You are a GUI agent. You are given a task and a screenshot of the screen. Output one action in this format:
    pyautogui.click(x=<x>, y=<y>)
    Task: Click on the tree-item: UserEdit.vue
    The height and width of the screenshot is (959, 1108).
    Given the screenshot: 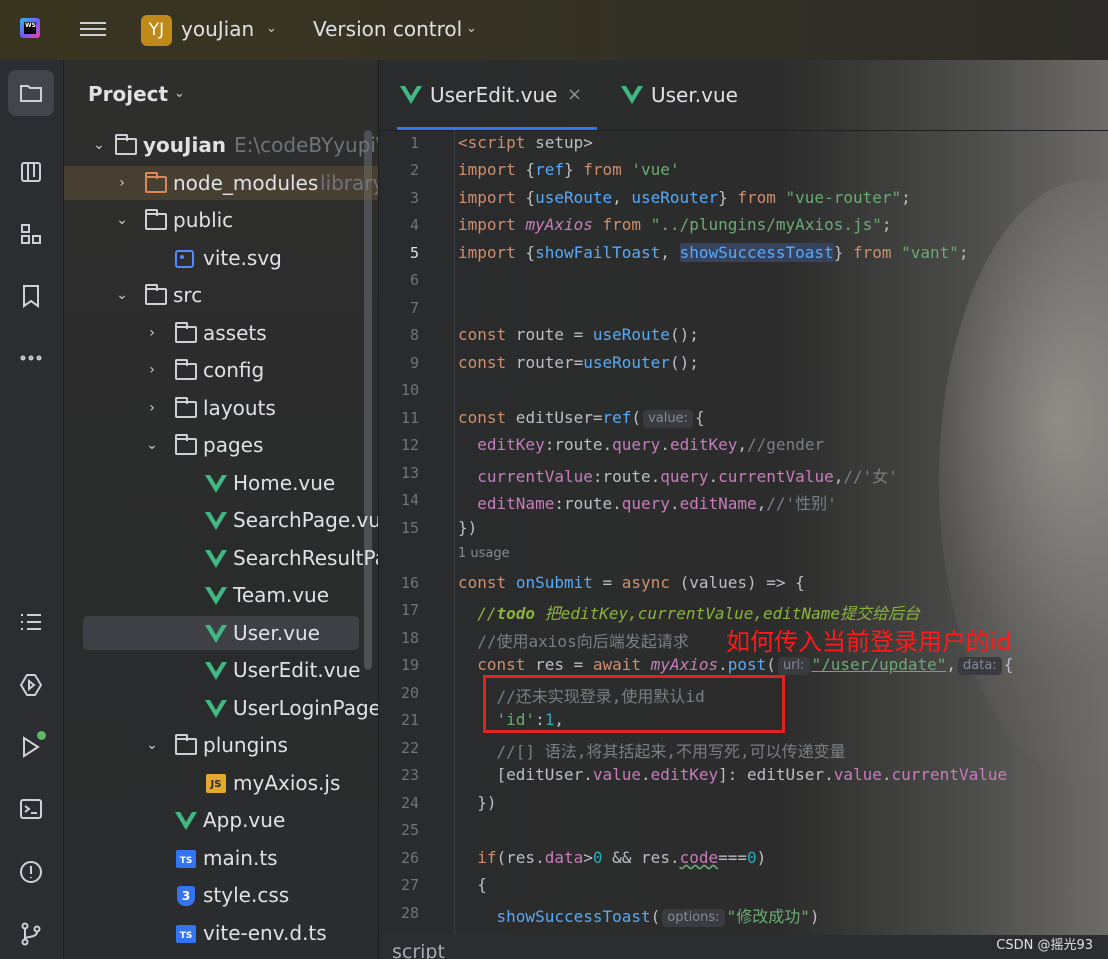 What is the action you would take?
    pyautogui.click(x=221, y=670)
    